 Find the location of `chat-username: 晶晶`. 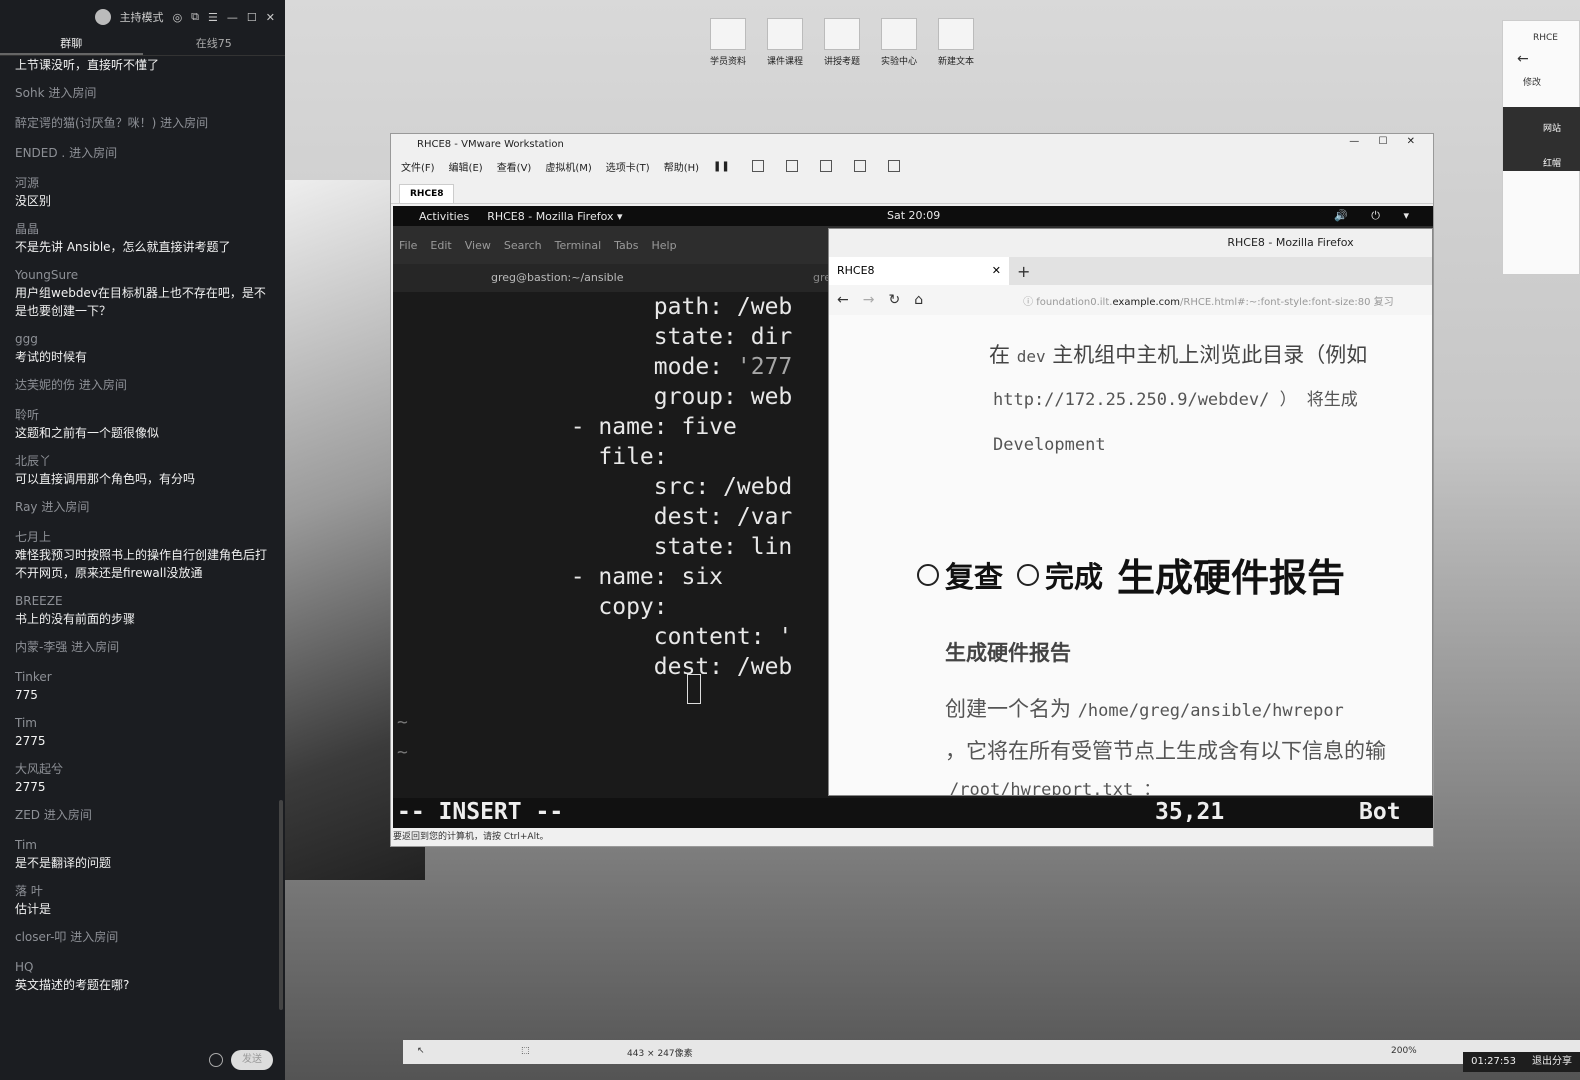

chat-username: 晶晶 is located at coordinates (146, 229).